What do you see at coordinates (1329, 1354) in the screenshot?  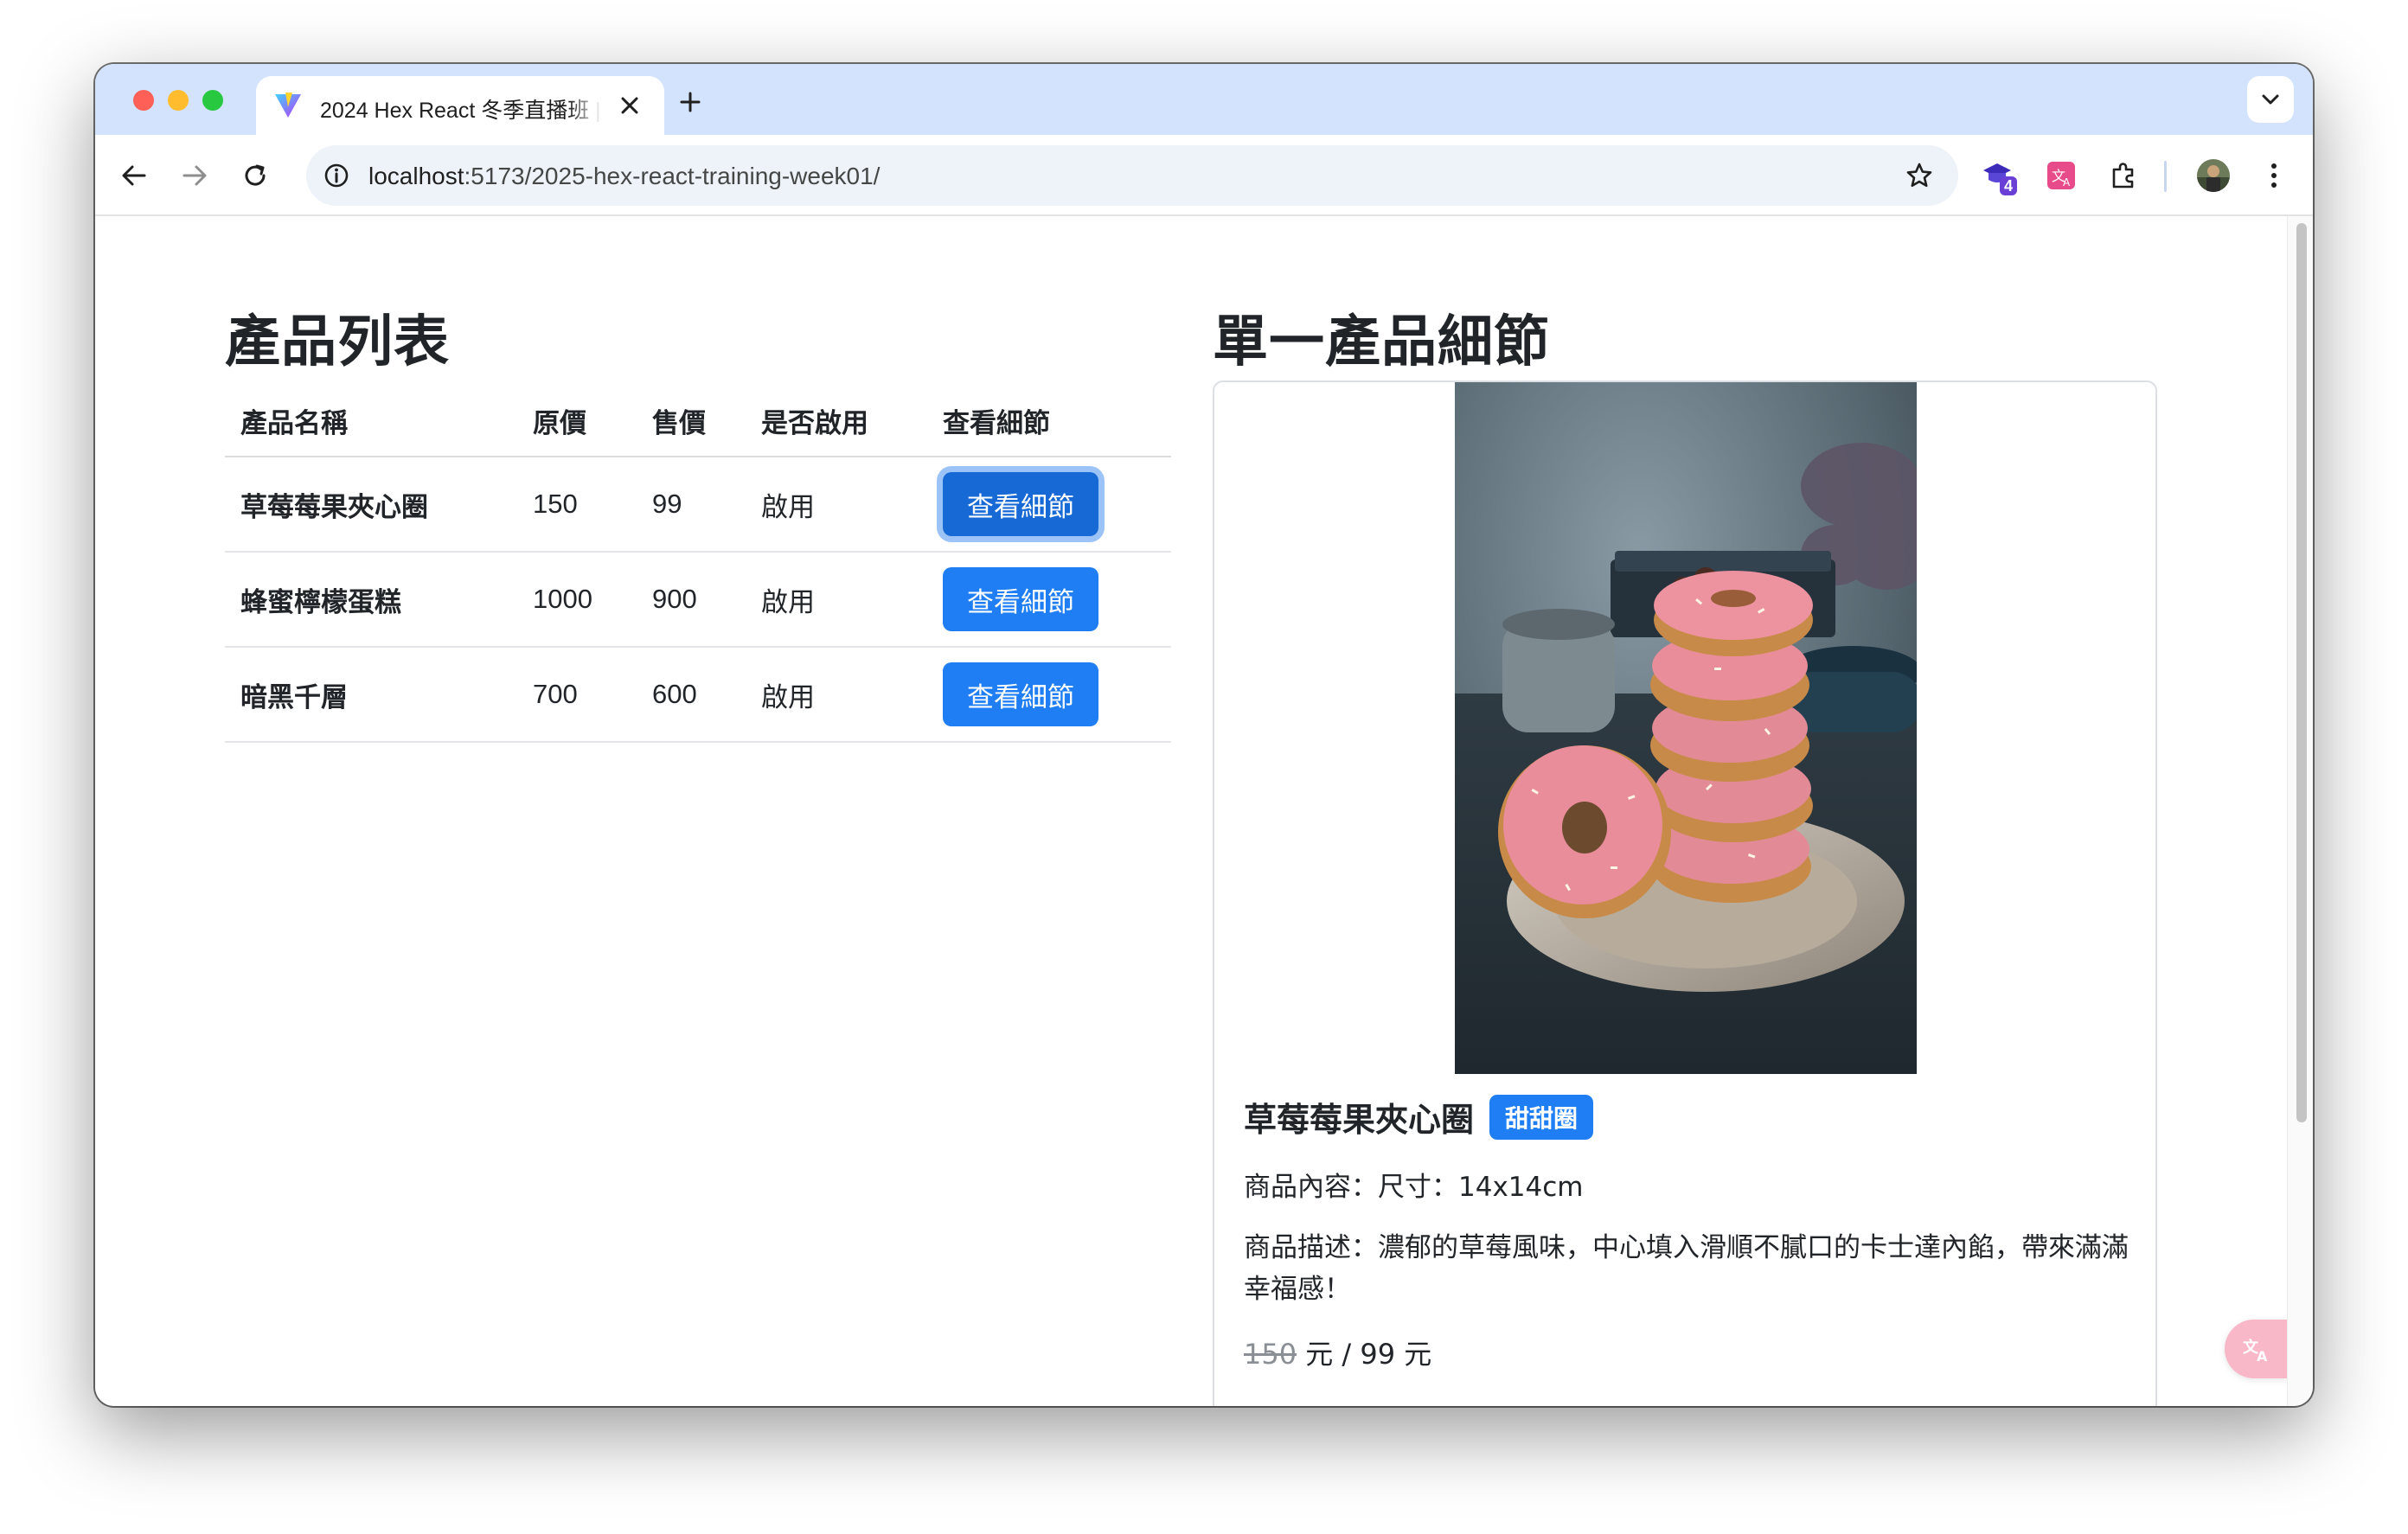 I see `price-unit: 元 /` at bounding box center [1329, 1354].